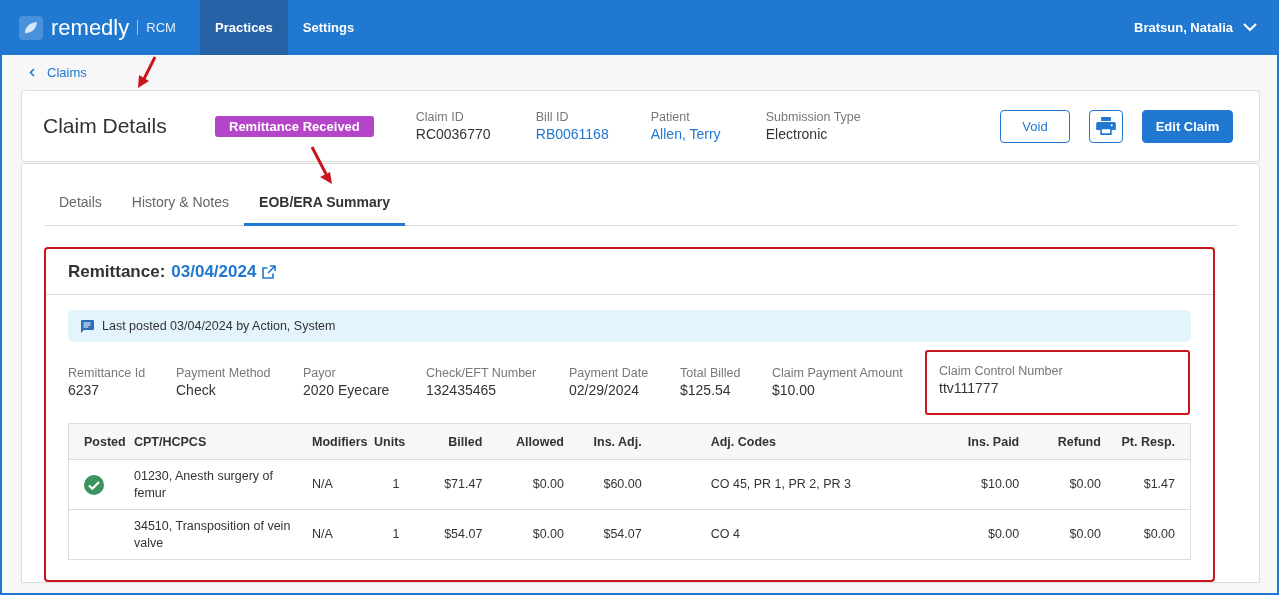 Image resolution: width=1279 pixels, height=595 pixels. What do you see at coordinates (1183, 27) in the screenshot?
I see `user-name: Bratsun, Natalia` at bounding box center [1183, 27].